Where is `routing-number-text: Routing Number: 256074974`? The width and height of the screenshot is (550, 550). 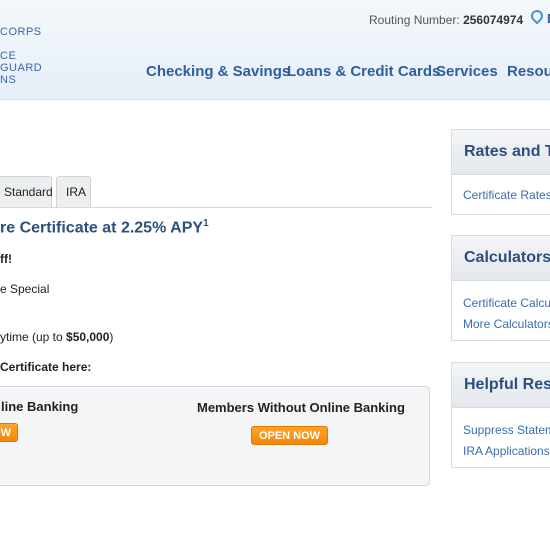 routing-number-text: Routing Number: 256074974 is located at coordinates (446, 20).